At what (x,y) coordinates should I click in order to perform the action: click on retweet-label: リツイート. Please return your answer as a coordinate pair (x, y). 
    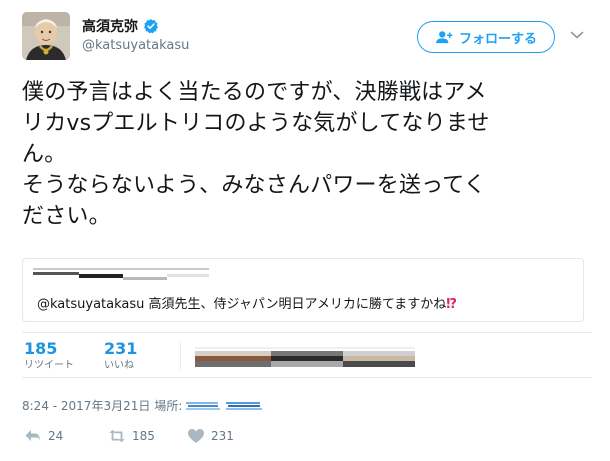
    Looking at the image, I should click on (49, 365).